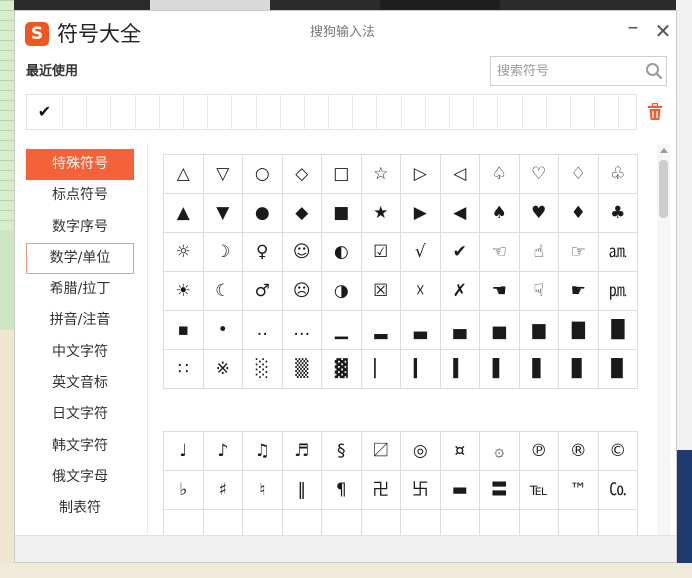 The width and height of the screenshot is (692, 578). I want to click on symbol-cell: ∷, so click(184, 369).